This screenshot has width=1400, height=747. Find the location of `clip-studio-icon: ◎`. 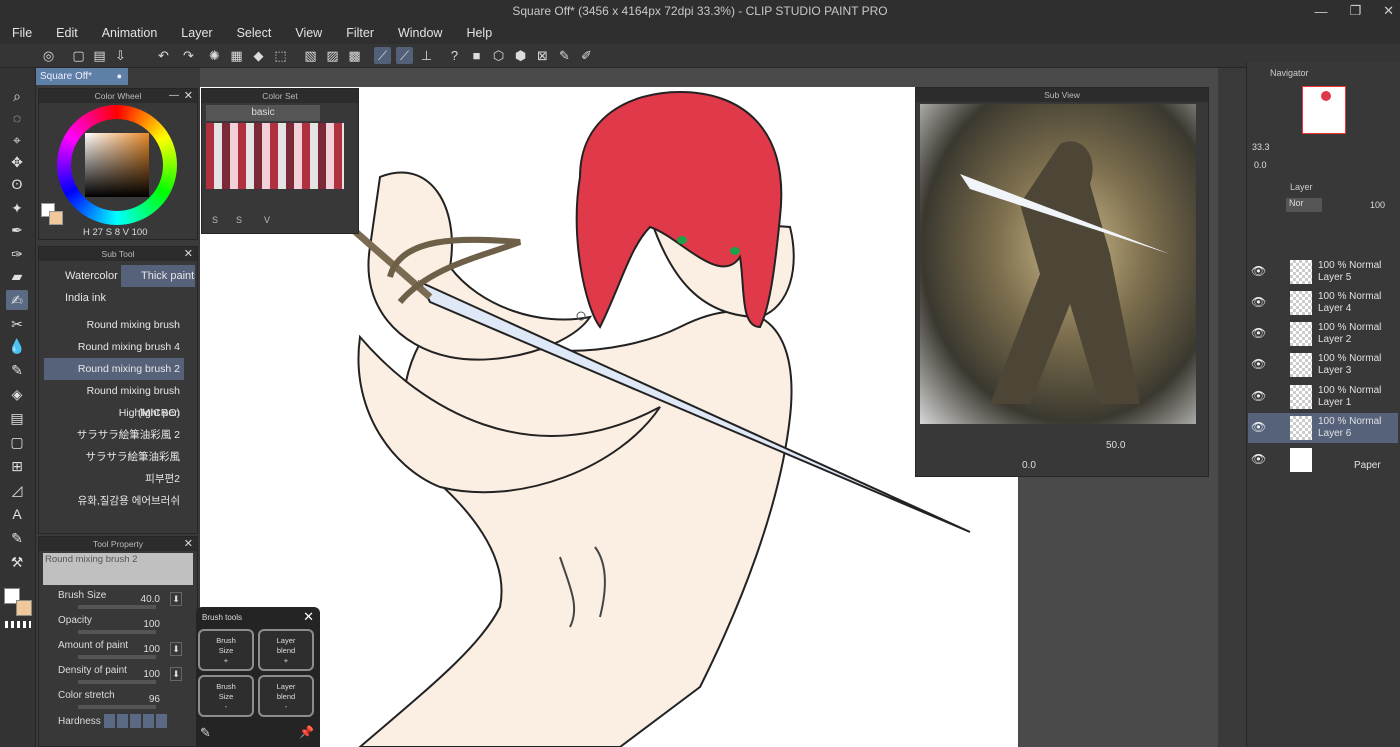

clip-studio-icon: ◎ is located at coordinates (48, 55).